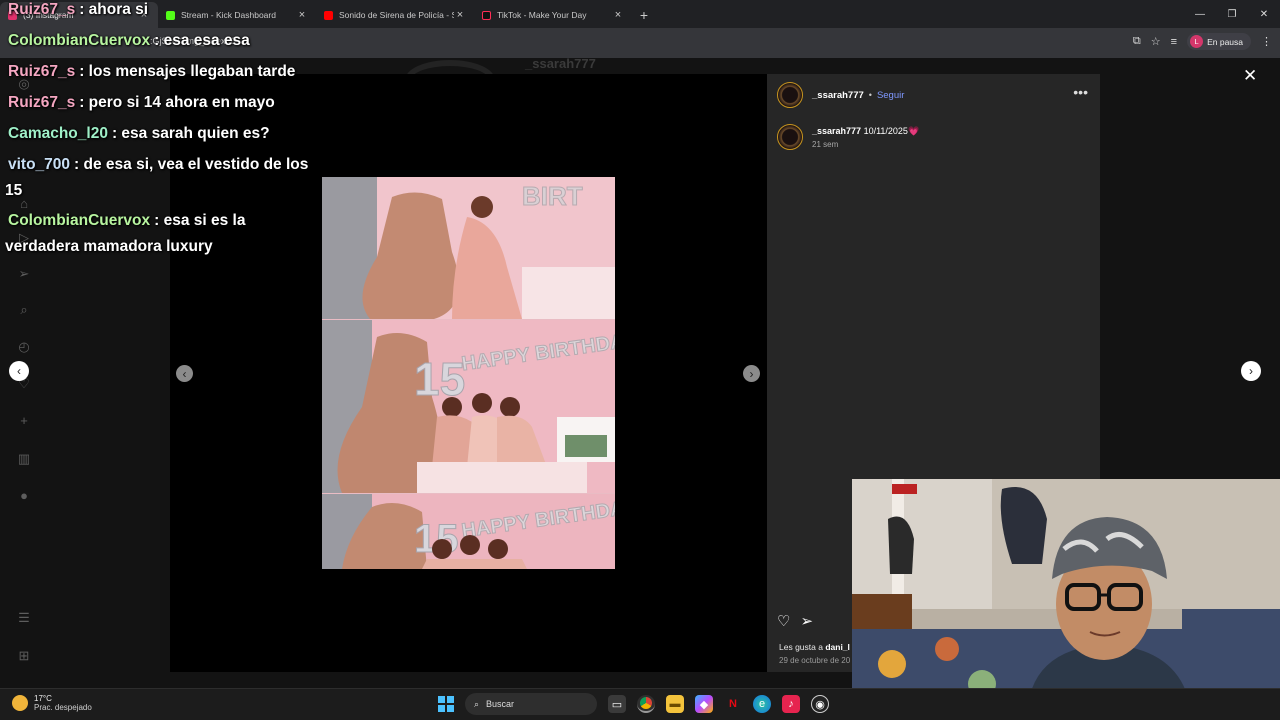 The image size is (1280, 720). What do you see at coordinates (836, 131) in the screenshot?
I see `caption-username: _ssarah777` at bounding box center [836, 131].